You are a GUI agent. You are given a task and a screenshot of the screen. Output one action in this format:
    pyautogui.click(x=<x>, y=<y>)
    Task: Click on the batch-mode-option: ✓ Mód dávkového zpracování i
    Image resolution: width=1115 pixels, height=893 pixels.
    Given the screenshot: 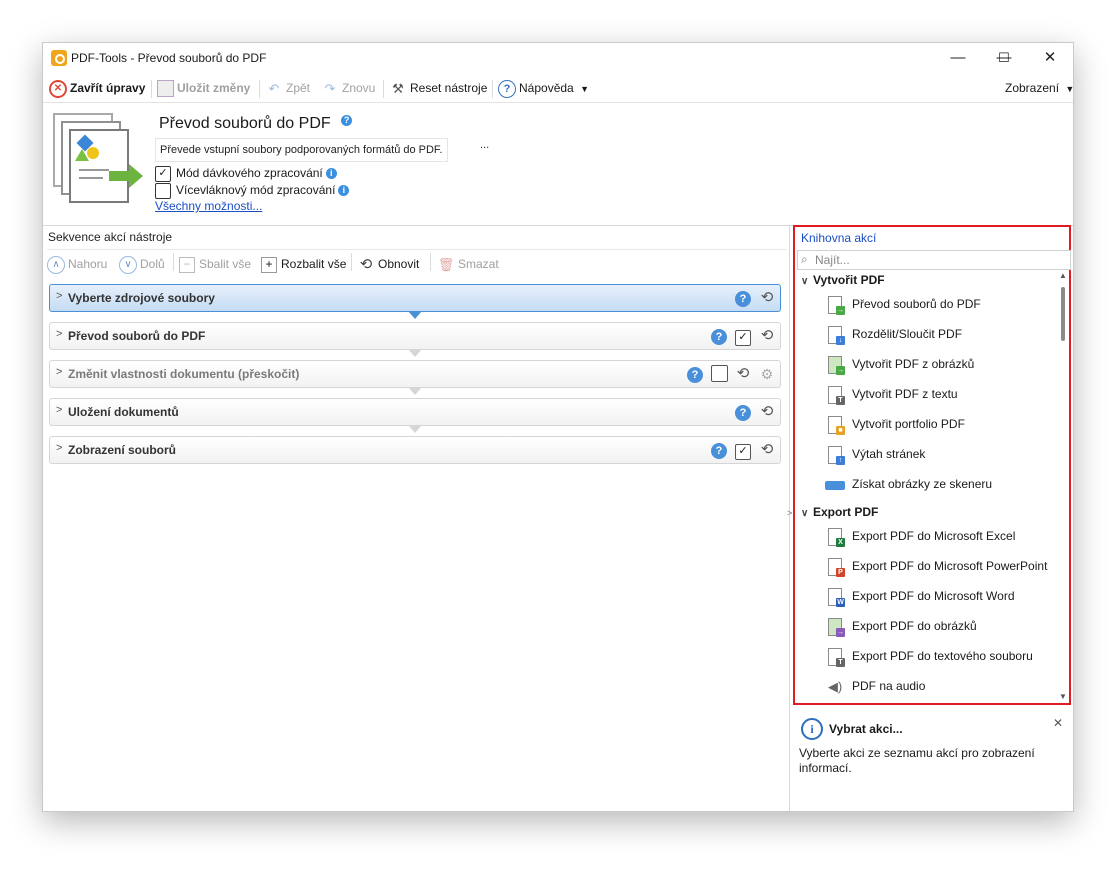 What is the action you would take?
    pyautogui.click(x=246, y=173)
    